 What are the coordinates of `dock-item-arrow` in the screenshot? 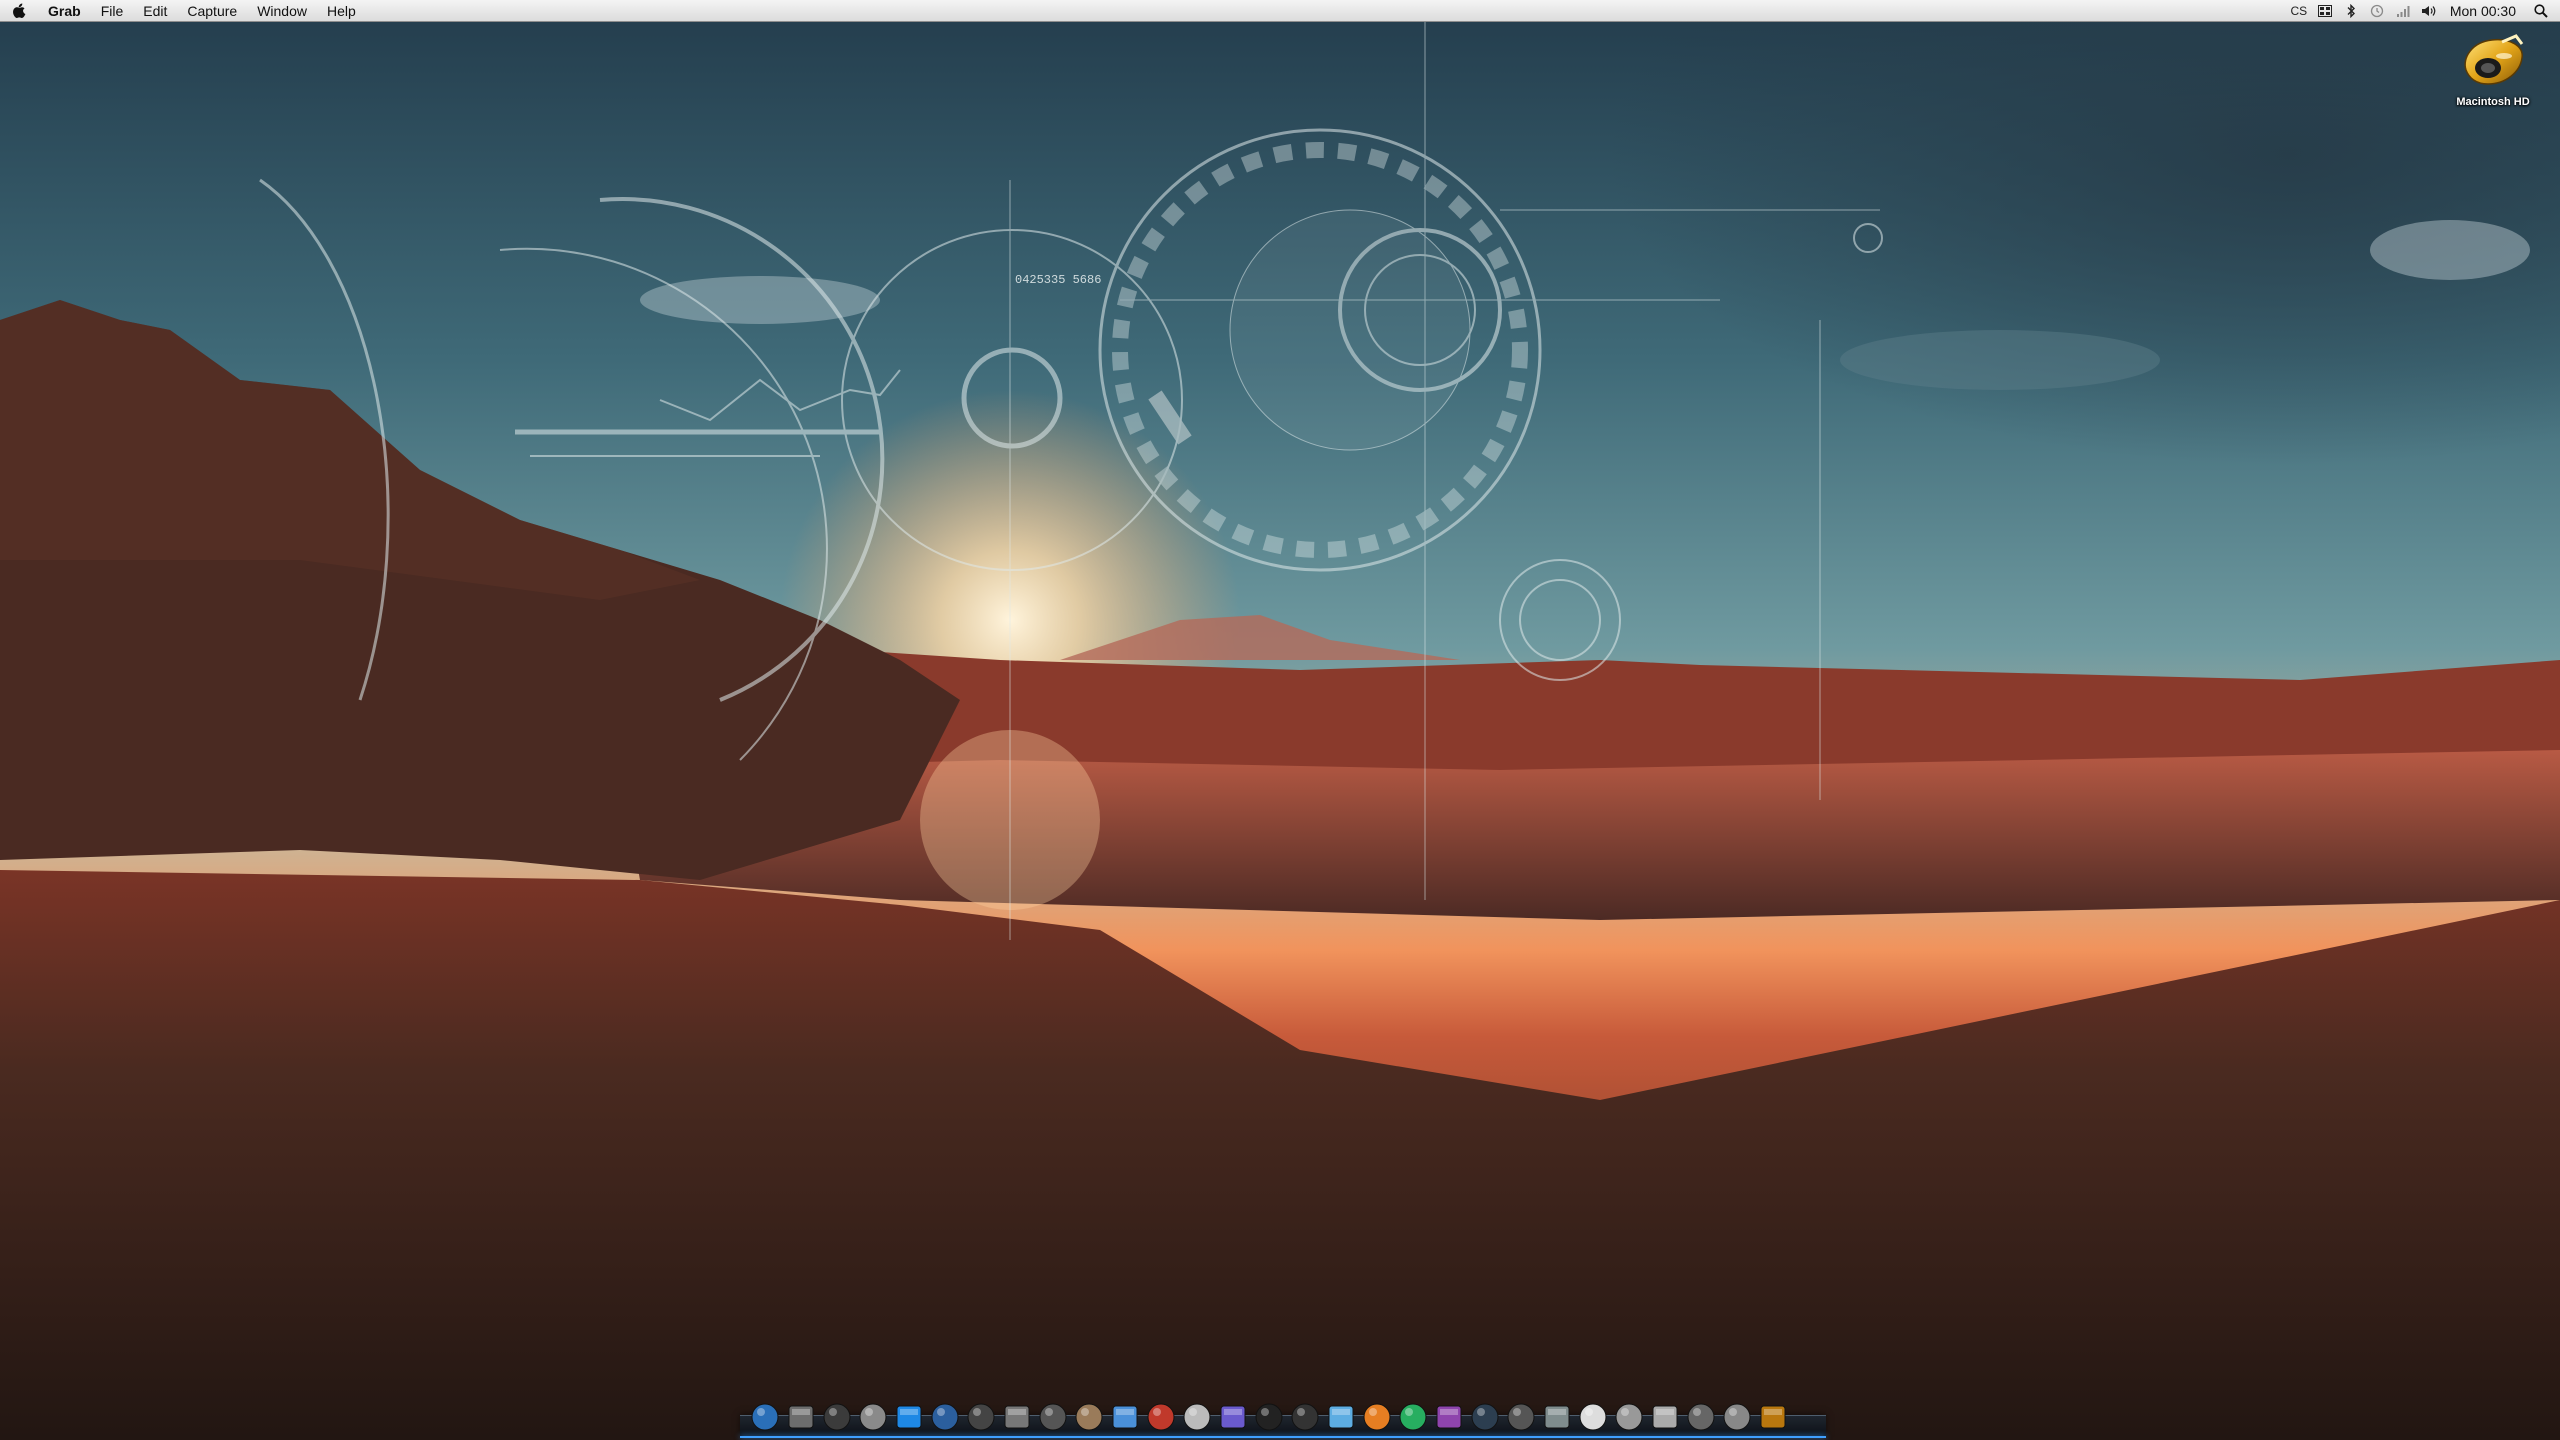 It's located at (1736, 1414).